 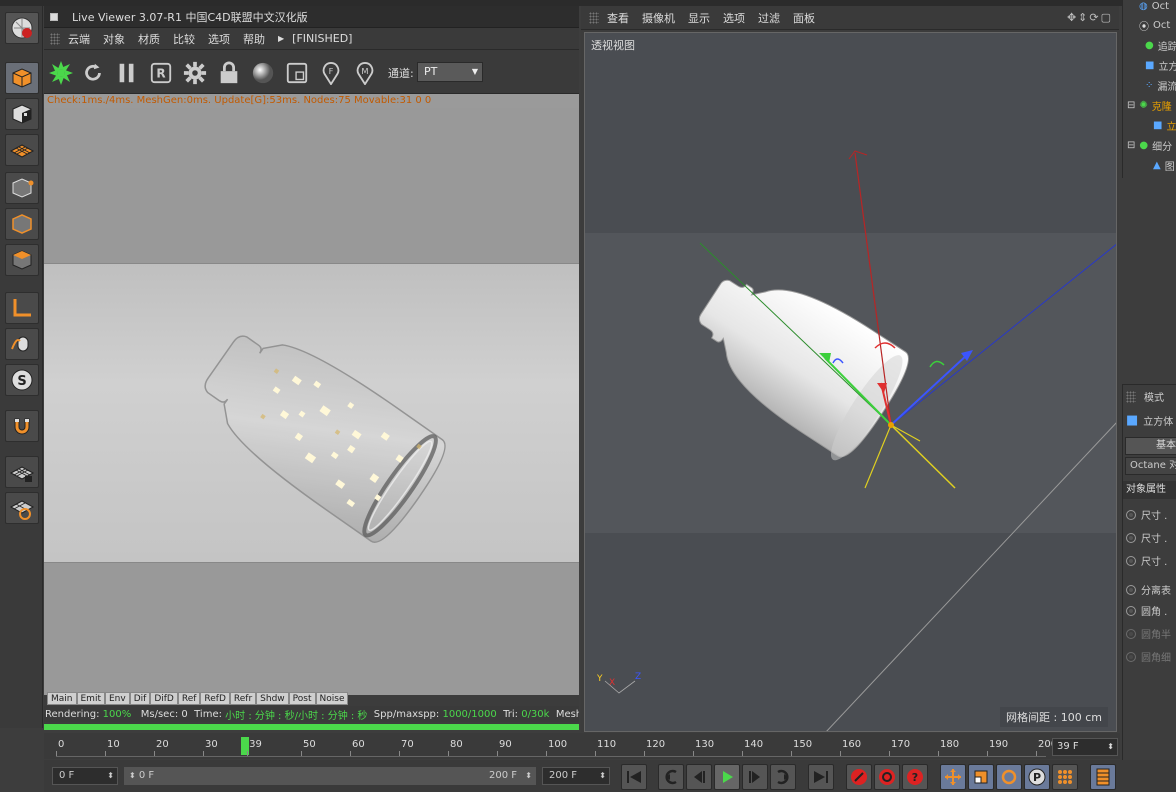 I want to click on attr-row: 圆角 ., so click(x=1146, y=610).